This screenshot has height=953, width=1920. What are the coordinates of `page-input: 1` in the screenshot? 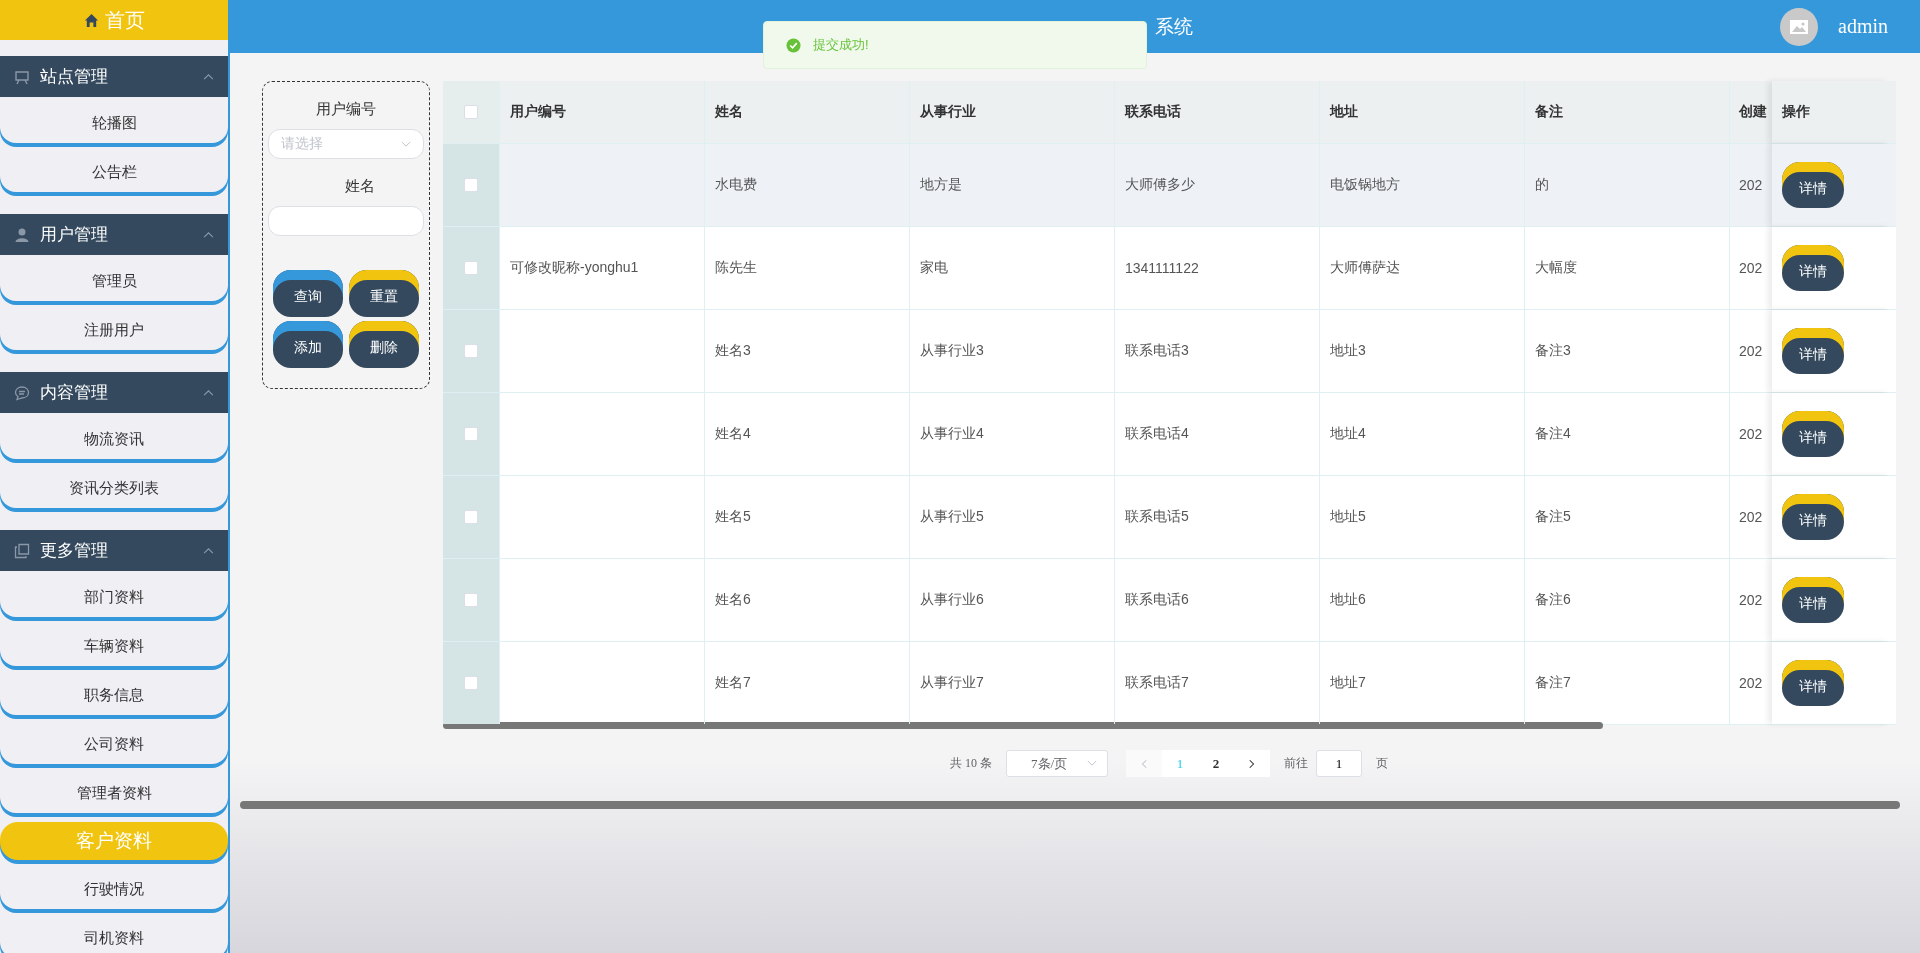 It's located at (1339, 763).